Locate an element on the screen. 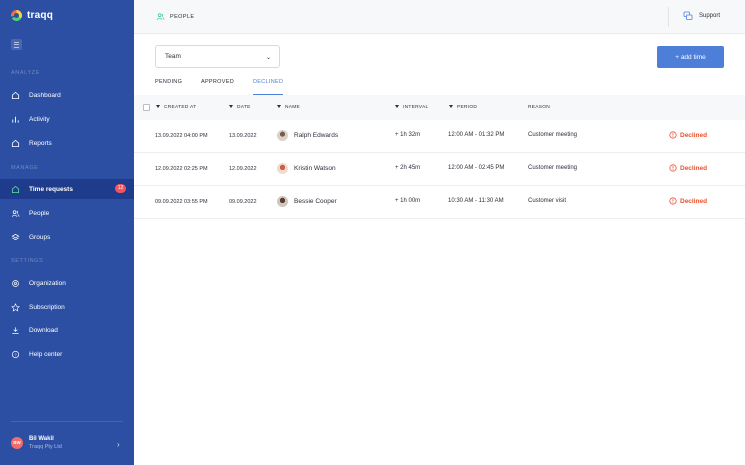  sidebar-item-groups: Groups is located at coordinates (67, 237).